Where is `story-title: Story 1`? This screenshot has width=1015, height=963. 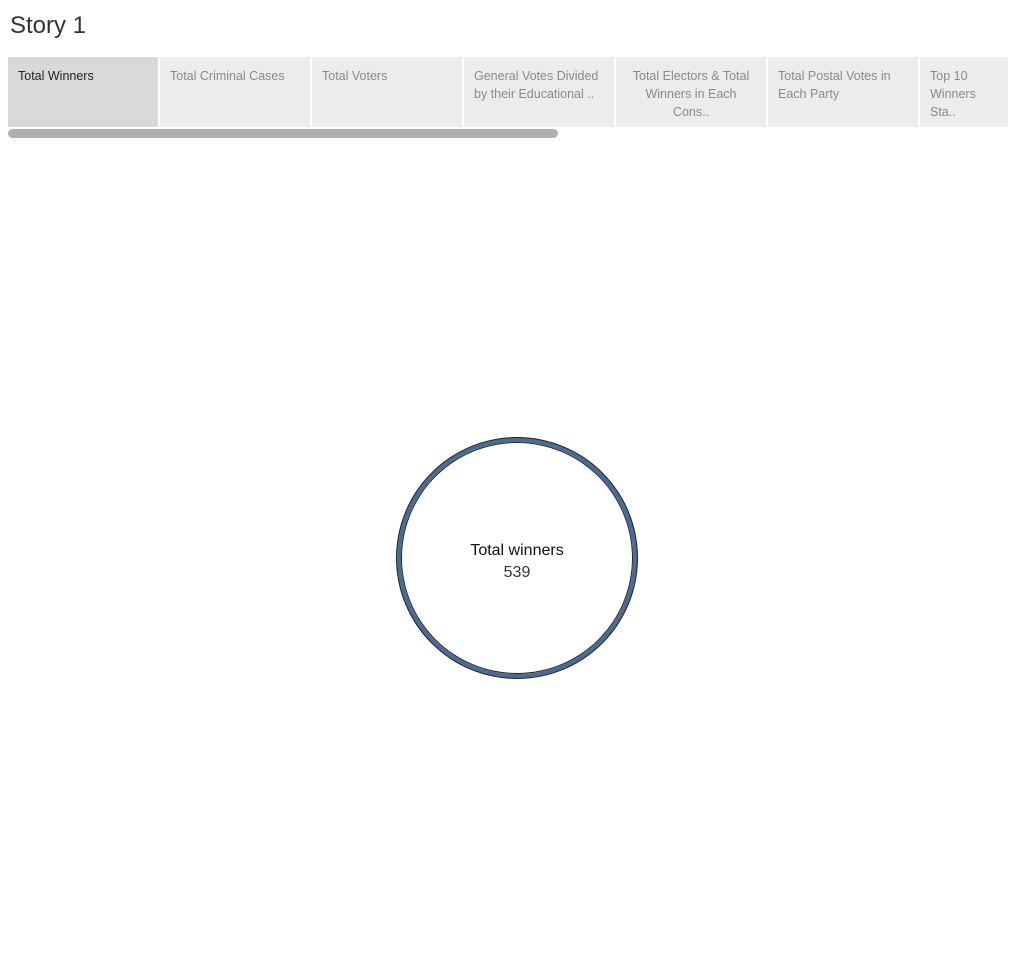
story-title: Story 1 is located at coordinates (48, 25).